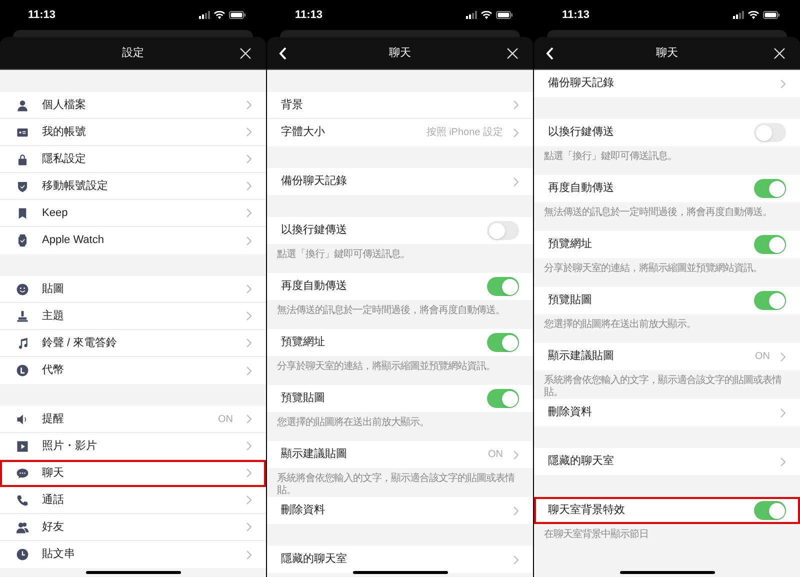 This screenshot has width=800, height=577. I want to click on row-label: 鈴聲 / 來電答鈴, so click(80, 343).